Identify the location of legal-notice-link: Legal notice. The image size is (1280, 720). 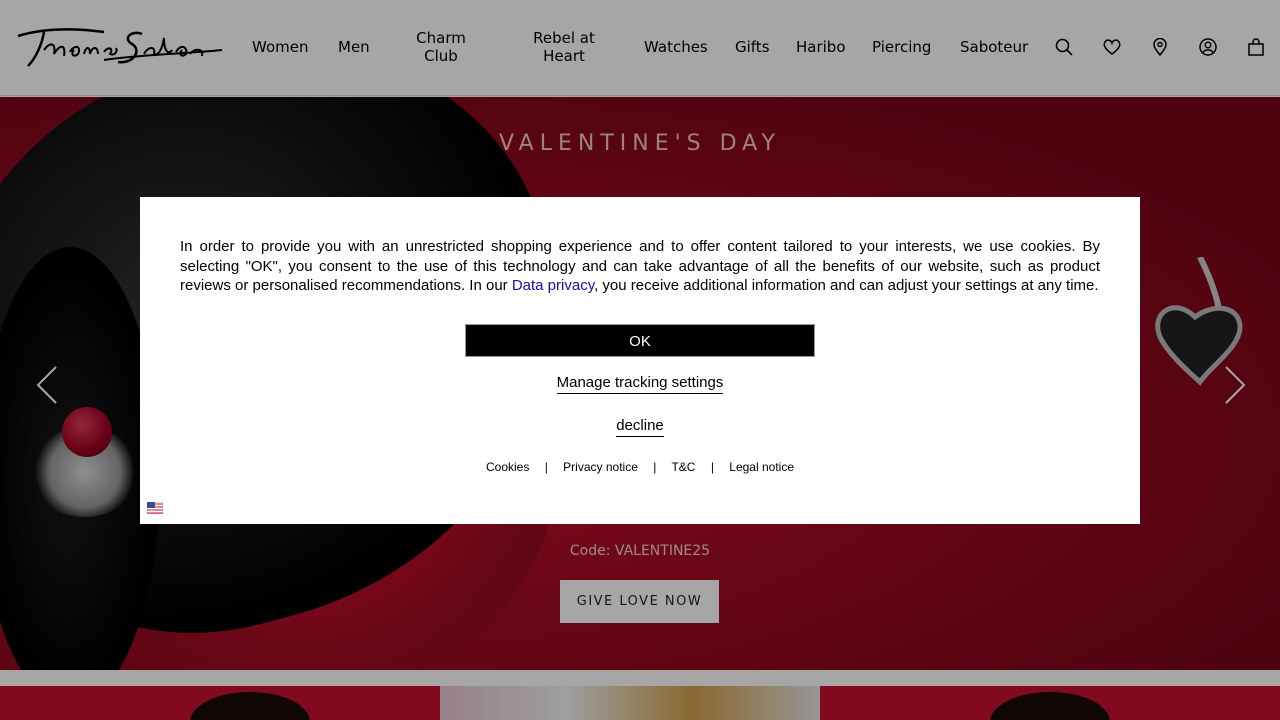
(761, 467).